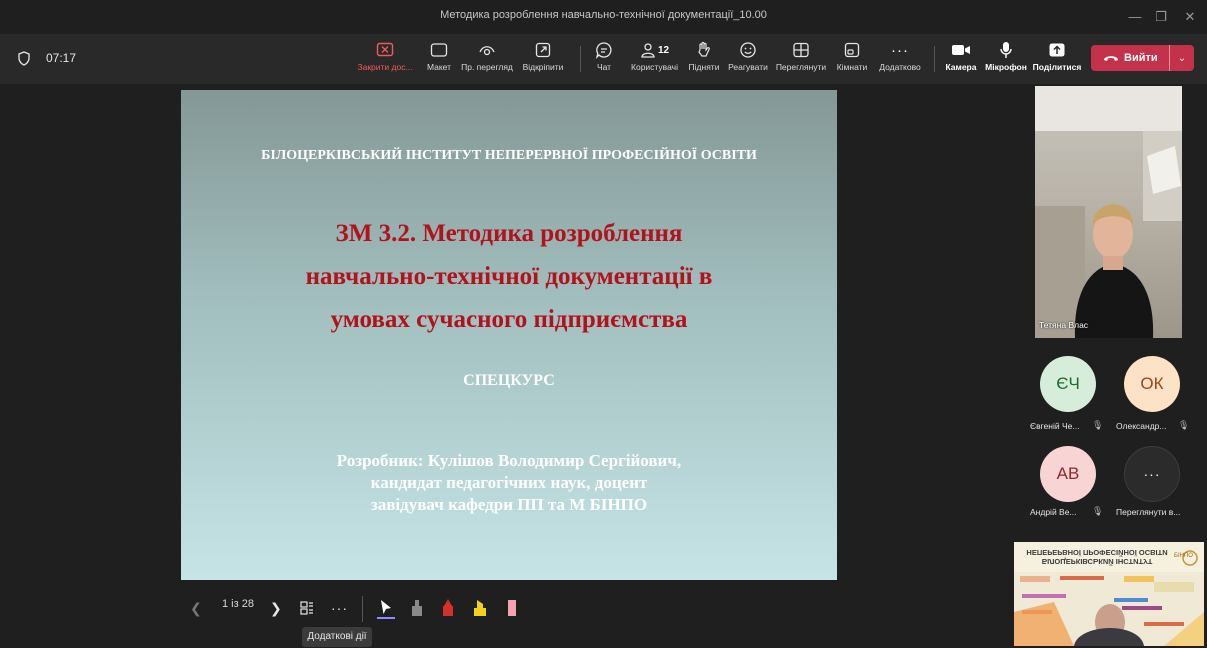 Image resolution: width=1207 pixels, height=648 pixels. I want to click on pointer-tool, so click(386, 608).